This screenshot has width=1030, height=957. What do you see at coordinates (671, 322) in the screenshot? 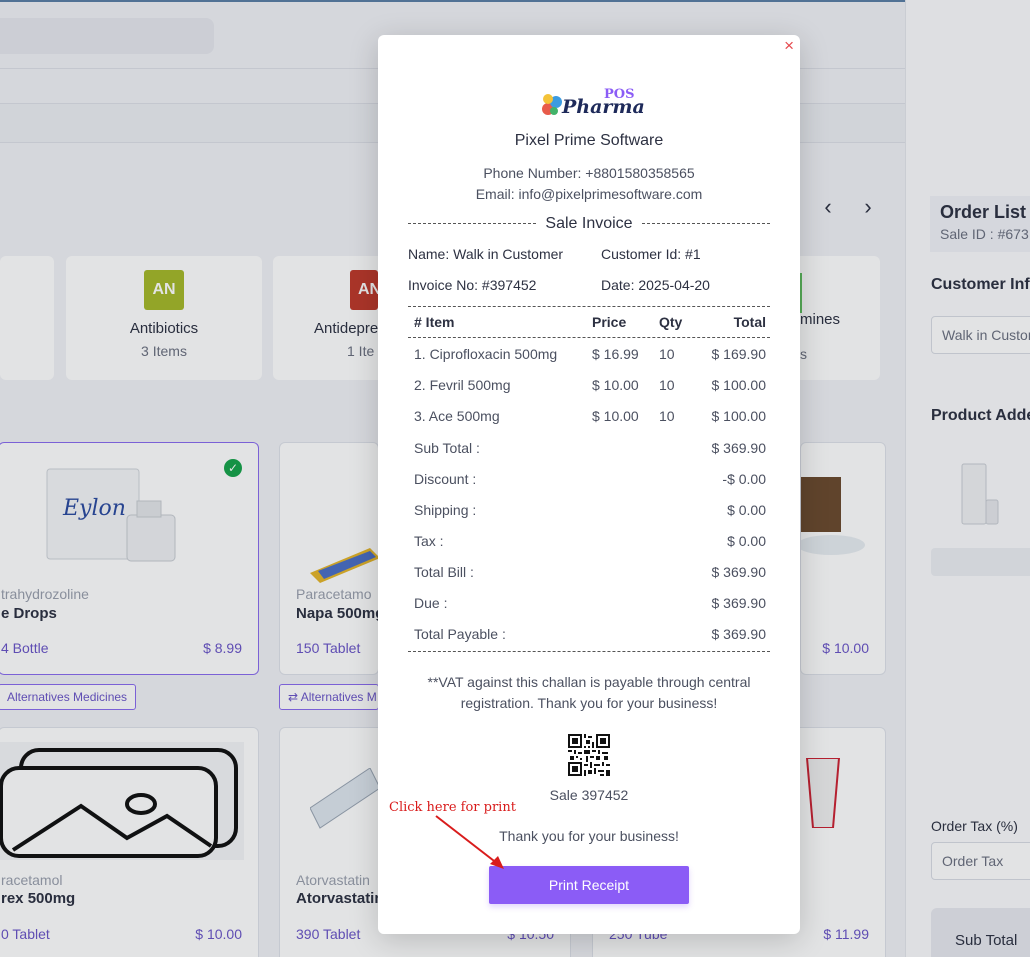
I see `col-qty: Qty` at bounding box center [671, 322].